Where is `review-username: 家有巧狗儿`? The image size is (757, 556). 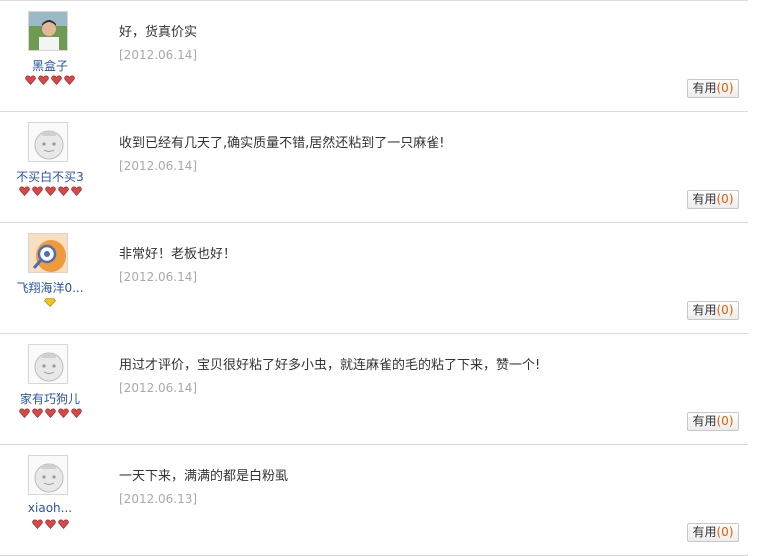 review-username: 家有巧狗儿 is located at coordinates (50, 398).